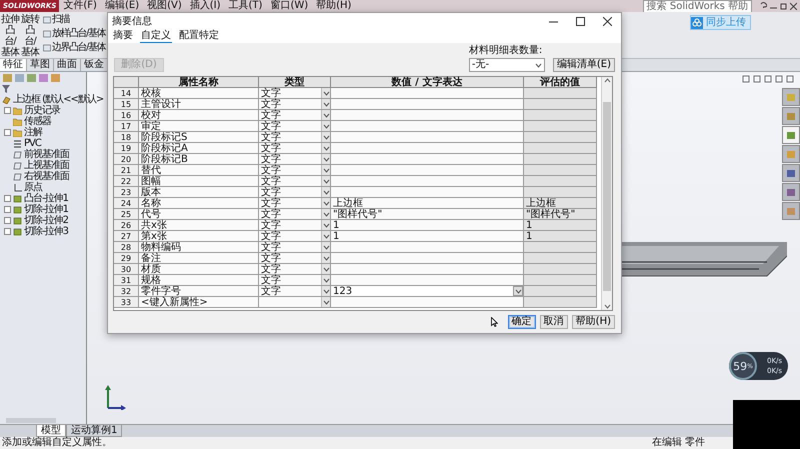 Image resolution: width=800 pixels, height=449 pixels. Describe the element at coordinates (126, 104) in the screenshot. I see `row-number: 15` at that location.